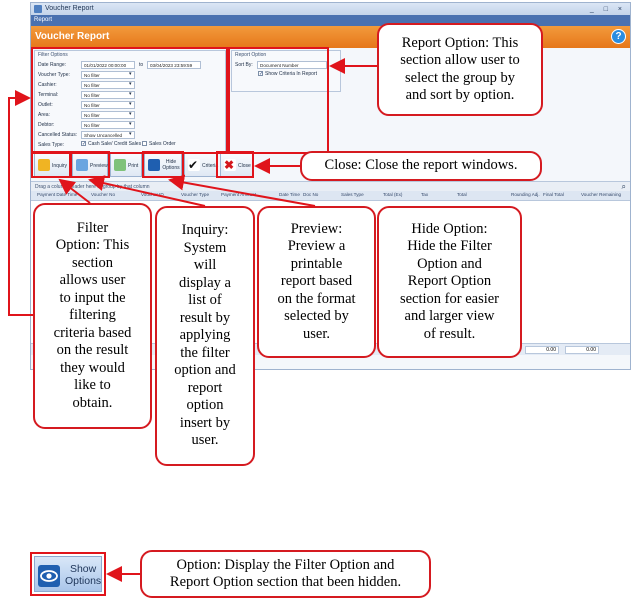 This screenshot has height=608, width=635. Describe the element at coordinates (392, 194) in the screenshot. I see `column-header: Total (Ex)` at that location.